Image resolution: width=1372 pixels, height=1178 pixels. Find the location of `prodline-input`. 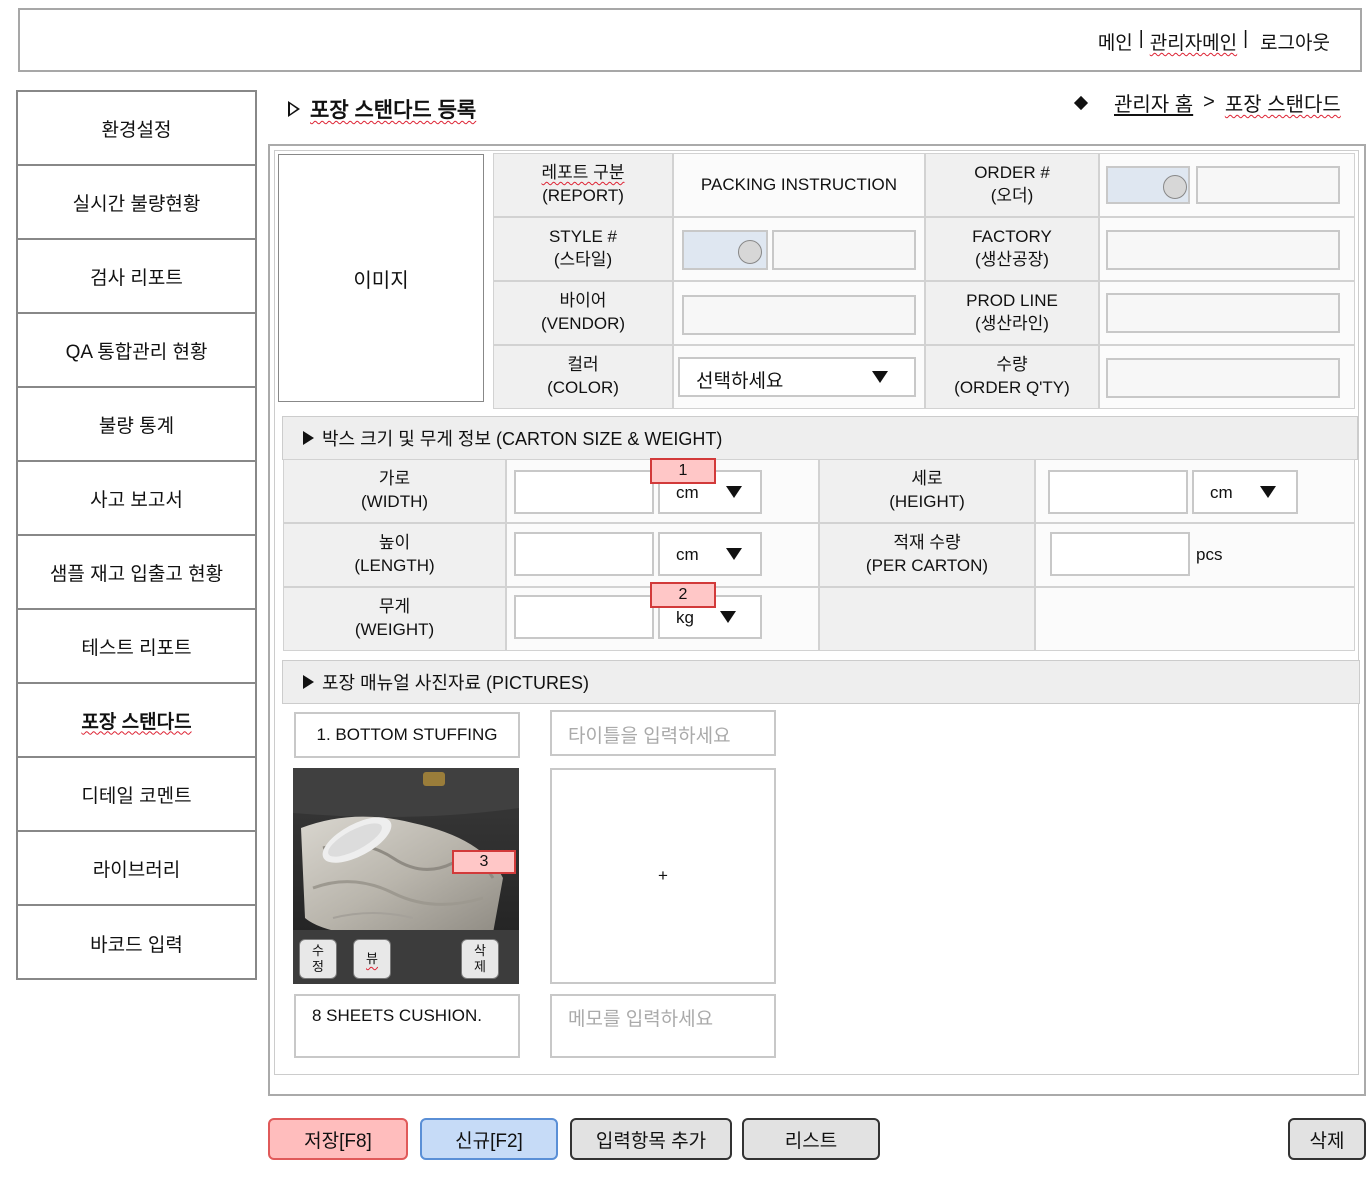

prodline-input is located at coordinates (1223, 313).